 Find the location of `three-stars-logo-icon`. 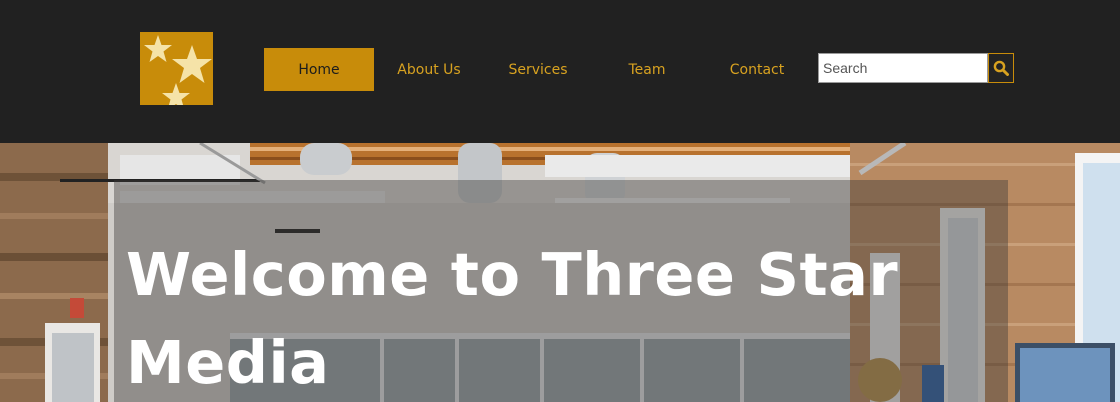

three-stars-logo-icon is located at coordinates (178, 70).